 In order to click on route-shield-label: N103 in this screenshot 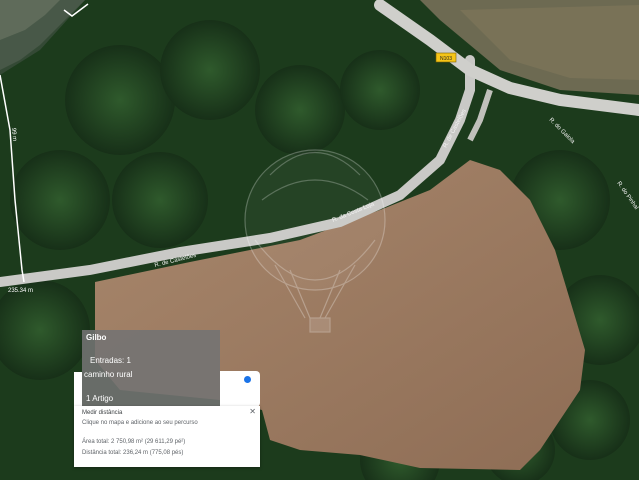, I will do `click(446, 59)`.